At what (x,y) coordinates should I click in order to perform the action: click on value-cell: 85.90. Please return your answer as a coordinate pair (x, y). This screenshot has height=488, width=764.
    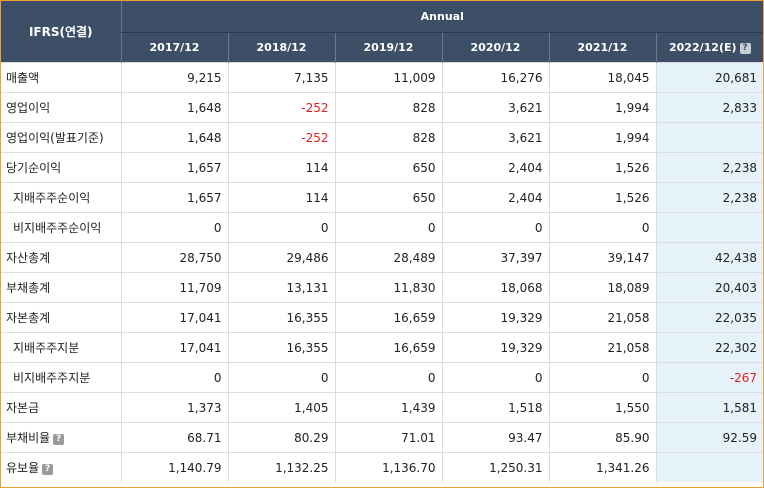
    Looking at the image, I should click on (602, 437).